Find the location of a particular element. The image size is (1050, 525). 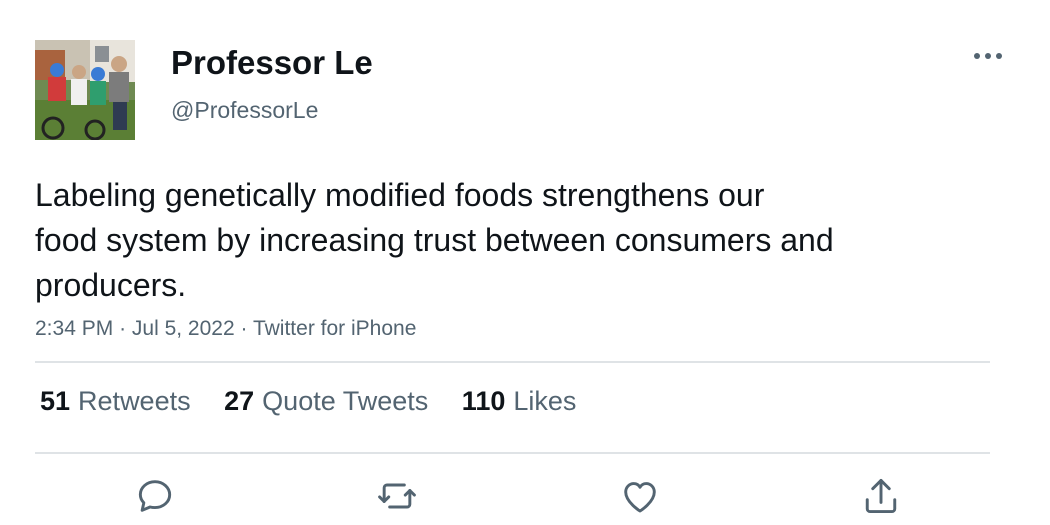

quote-tweets-label: Quote Tweets is located at coordinates (345, 401).